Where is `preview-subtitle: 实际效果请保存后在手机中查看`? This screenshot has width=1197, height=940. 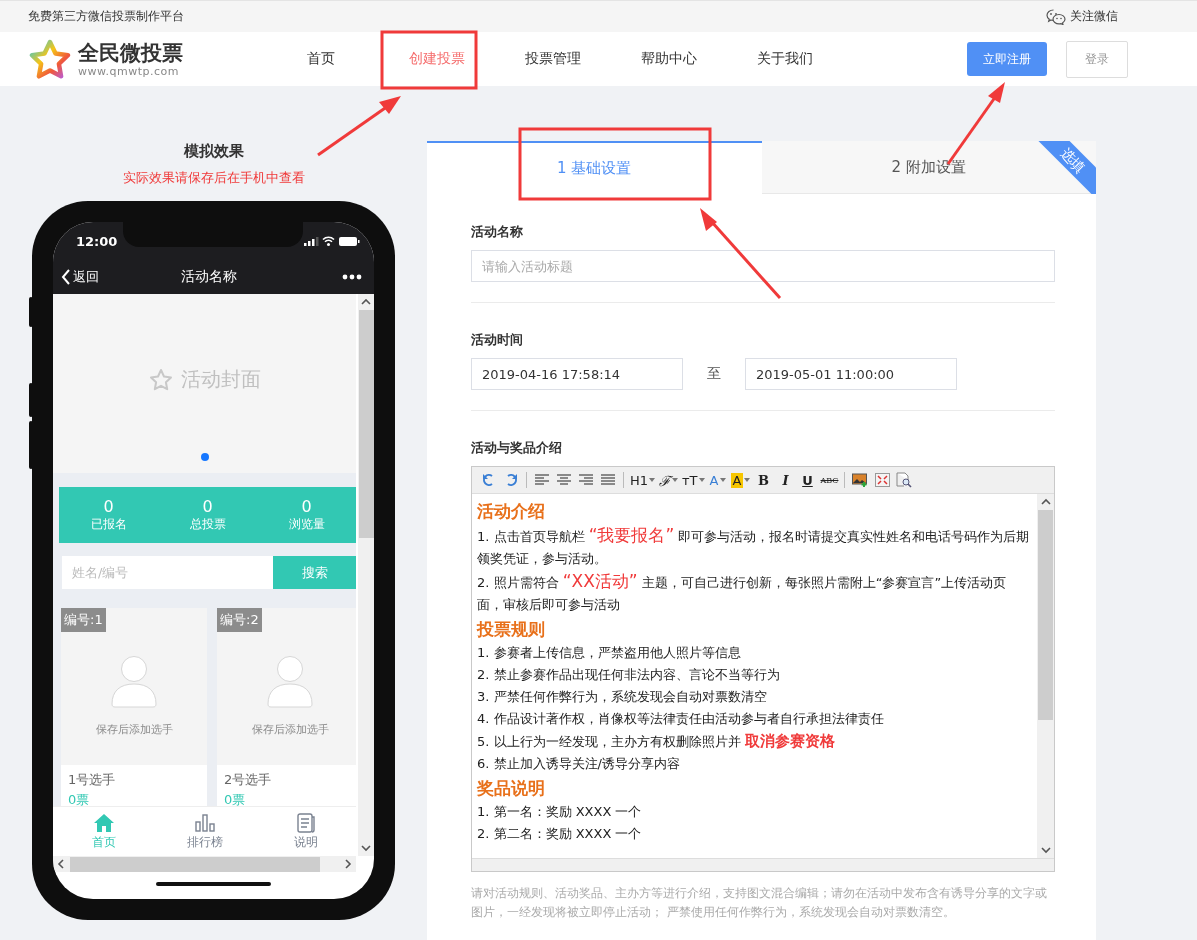
preview-subtitle: 实际效果请保存后在手机中查看 is located at coordinates (213, 178).